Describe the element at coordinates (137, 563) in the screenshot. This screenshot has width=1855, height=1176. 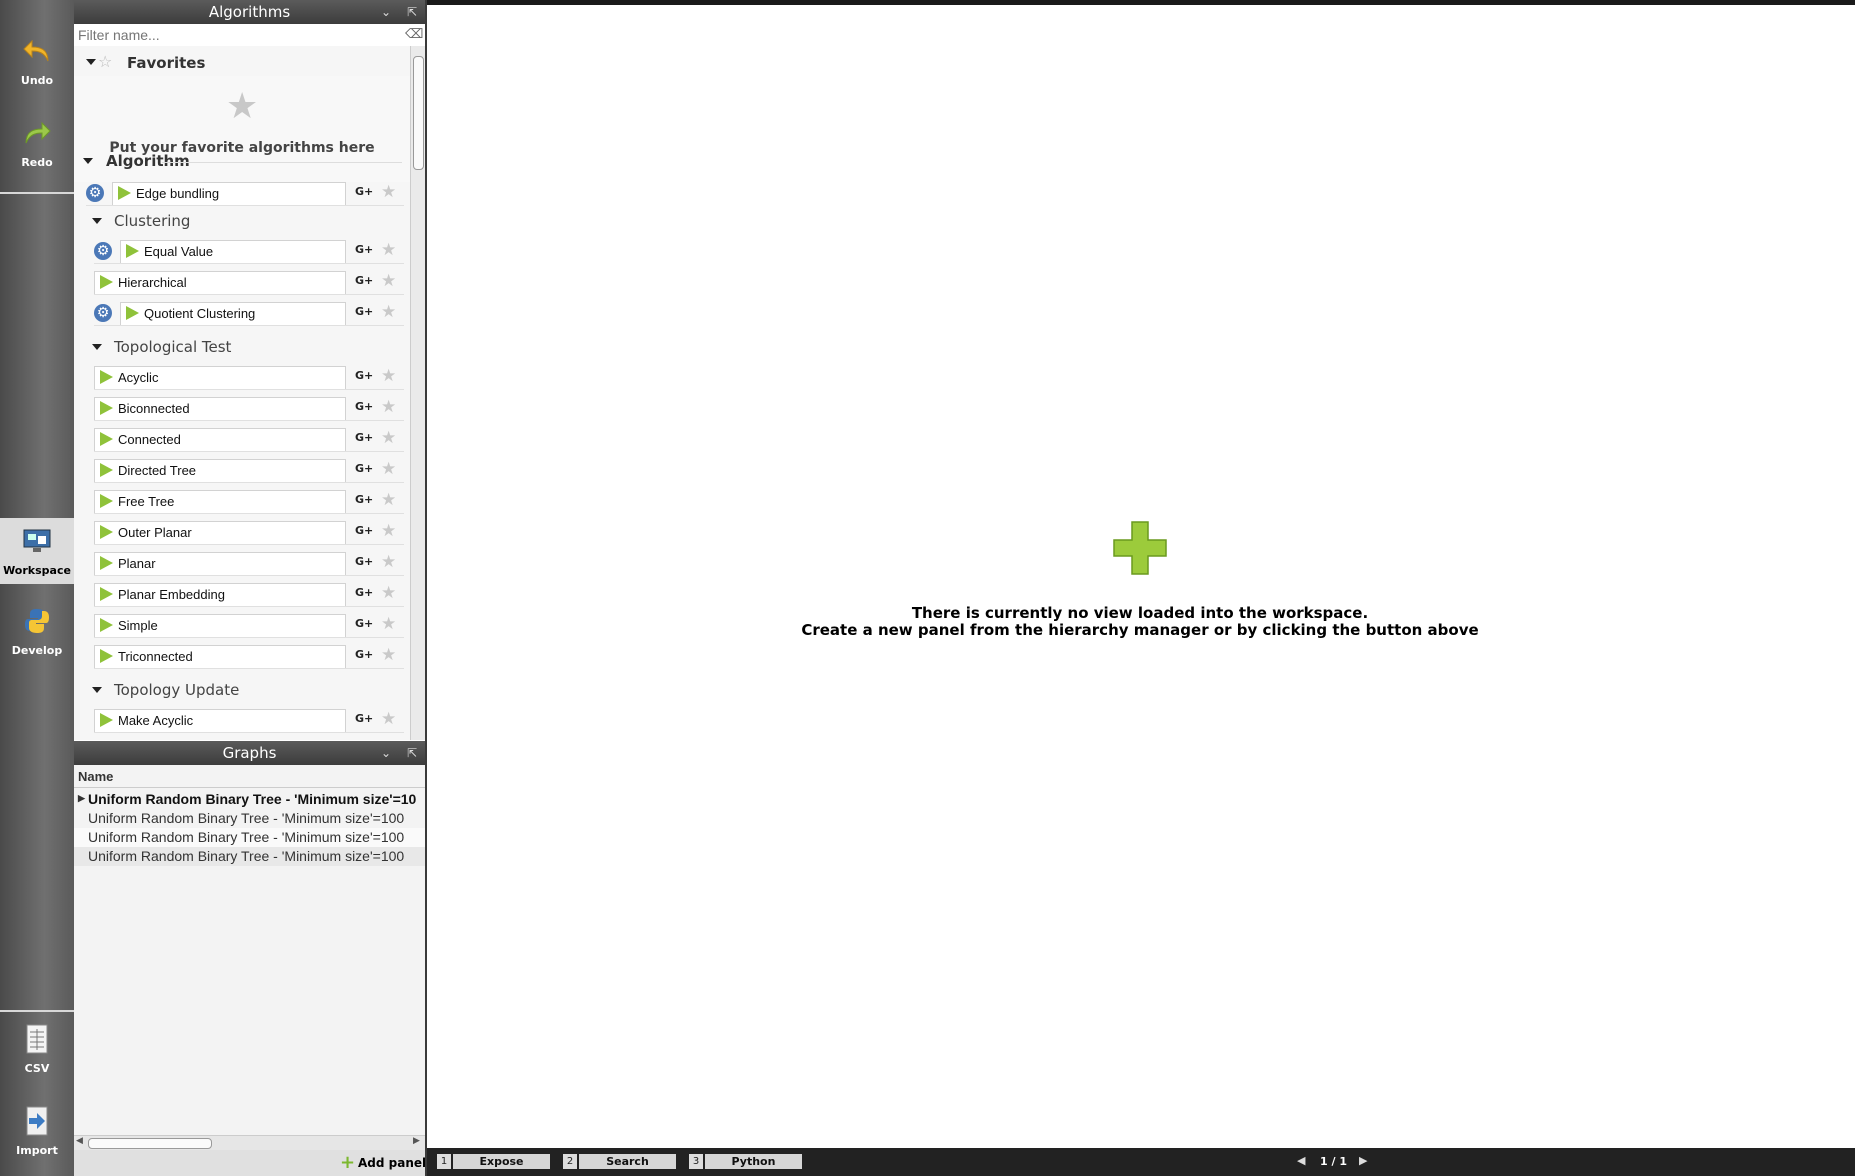
I see `algorithm-label: Planar` at that location.